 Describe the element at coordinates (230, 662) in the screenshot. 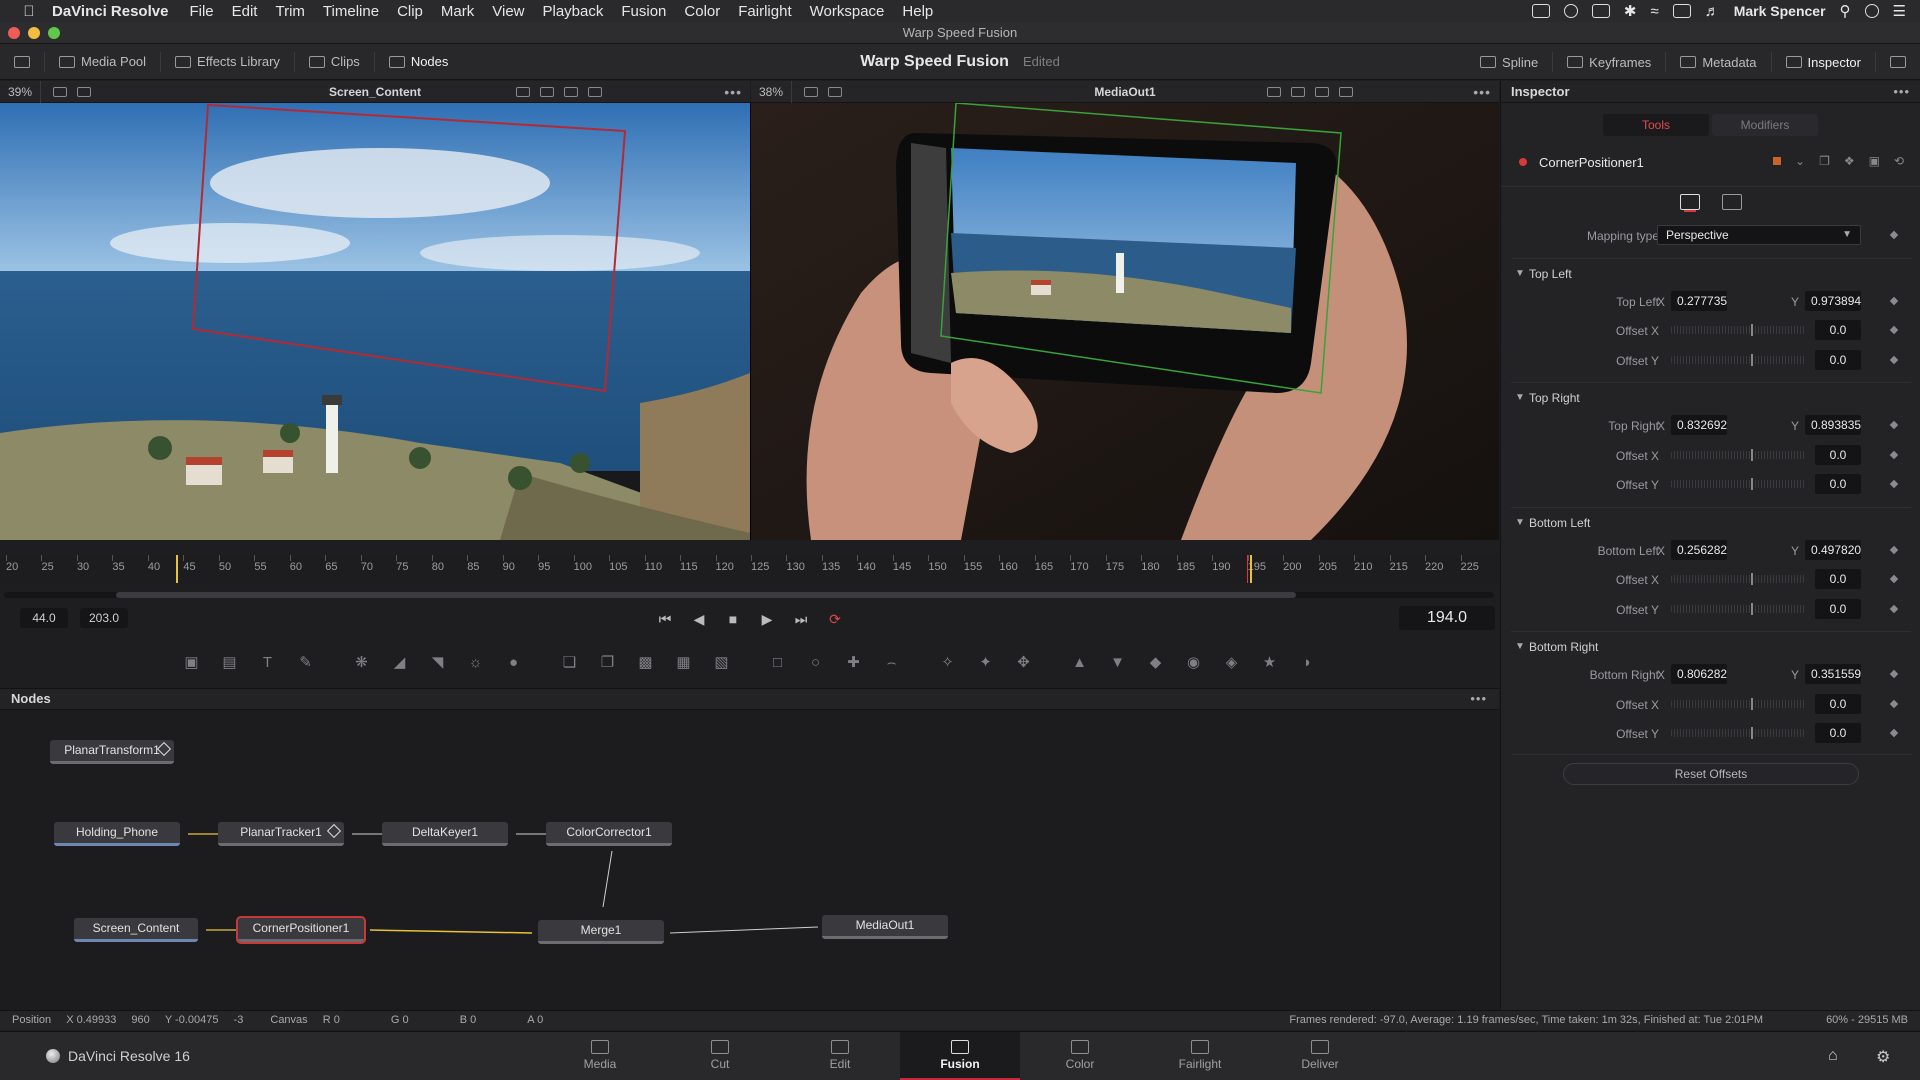

I see `loader-tool-icon: ▤` at that location.